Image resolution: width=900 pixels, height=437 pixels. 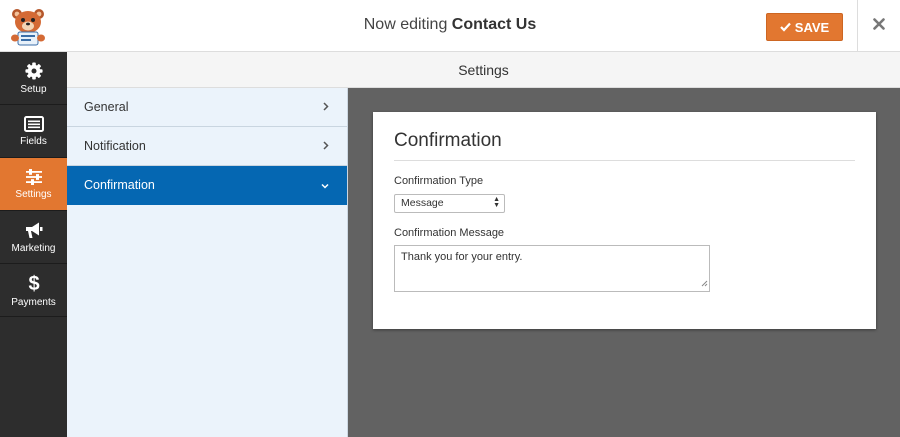 What do you see at coordinates (448, 140) in the screenshot?
I see `confirmation-title: Confirmation` at bounding box center [448, 140].